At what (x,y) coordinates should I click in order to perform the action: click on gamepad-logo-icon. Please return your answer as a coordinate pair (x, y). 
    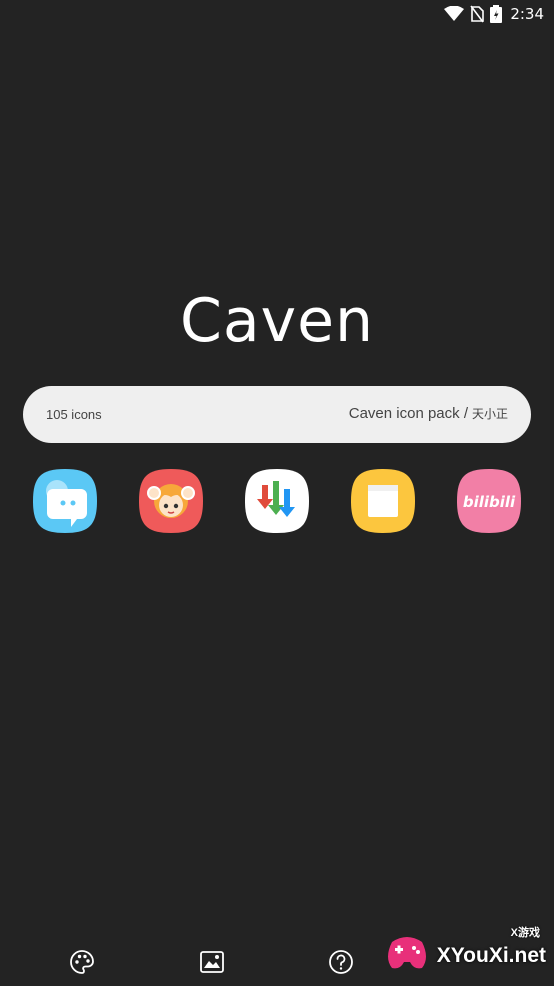
    Looking at the image, I should click on (407, 953).